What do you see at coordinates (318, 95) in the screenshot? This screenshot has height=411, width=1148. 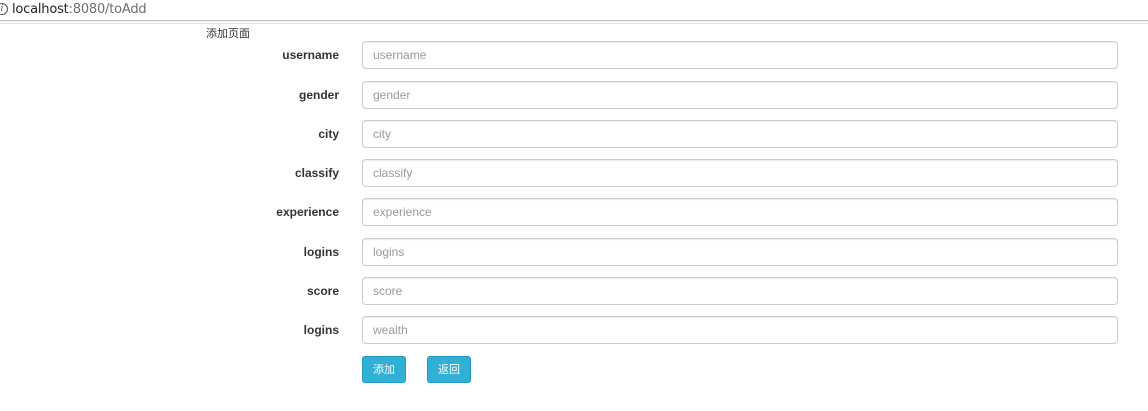 I see `field-label-gender: gender` at bounding box center [318, 95].